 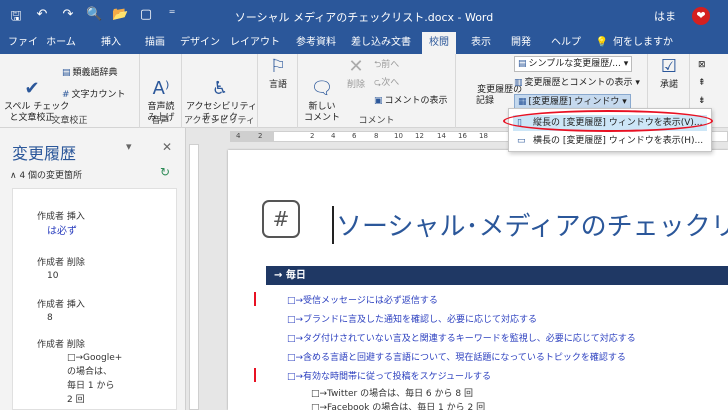 What do you see at coordinates (702, 83) in the screenshot?
I see `previous-change-icon: ⇞` at bounding box center [702, 83].